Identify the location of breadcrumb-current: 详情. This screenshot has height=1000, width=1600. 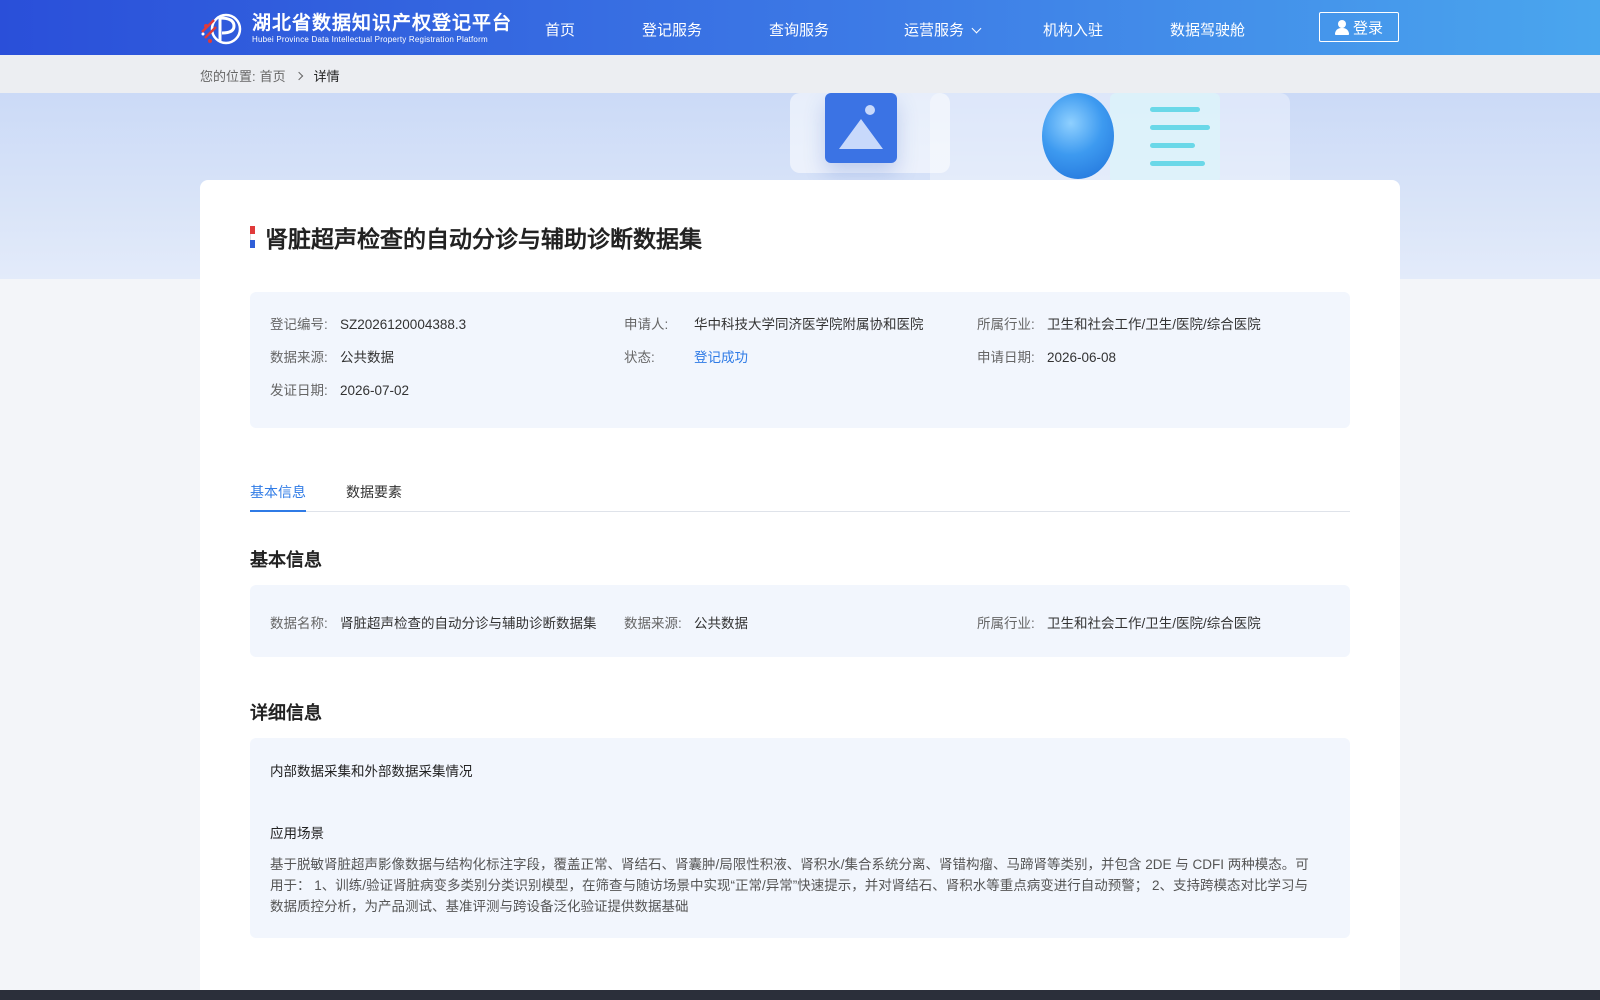
(326, 76).